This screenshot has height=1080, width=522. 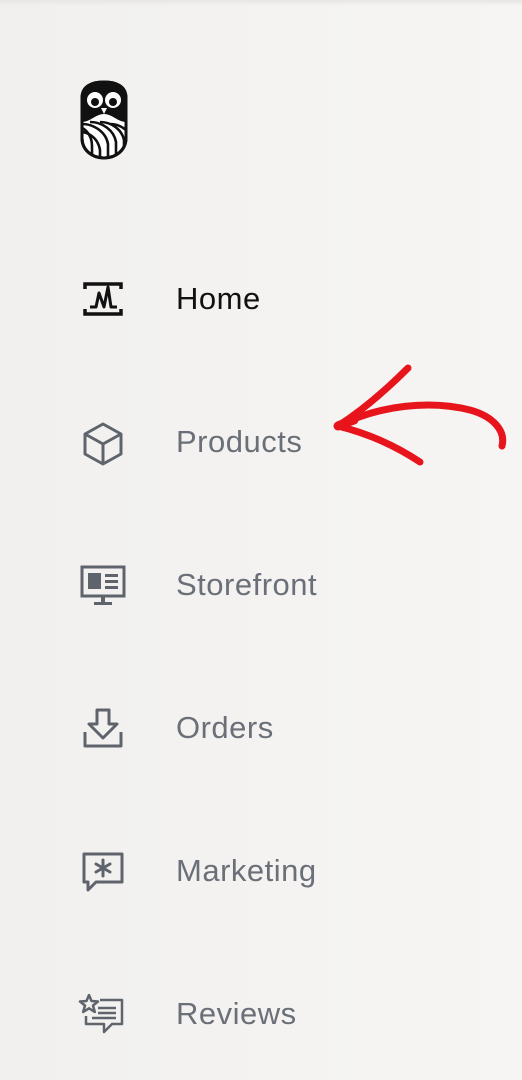 I want to click on sidebar-item-home: Home, so click(x=261, y=299).